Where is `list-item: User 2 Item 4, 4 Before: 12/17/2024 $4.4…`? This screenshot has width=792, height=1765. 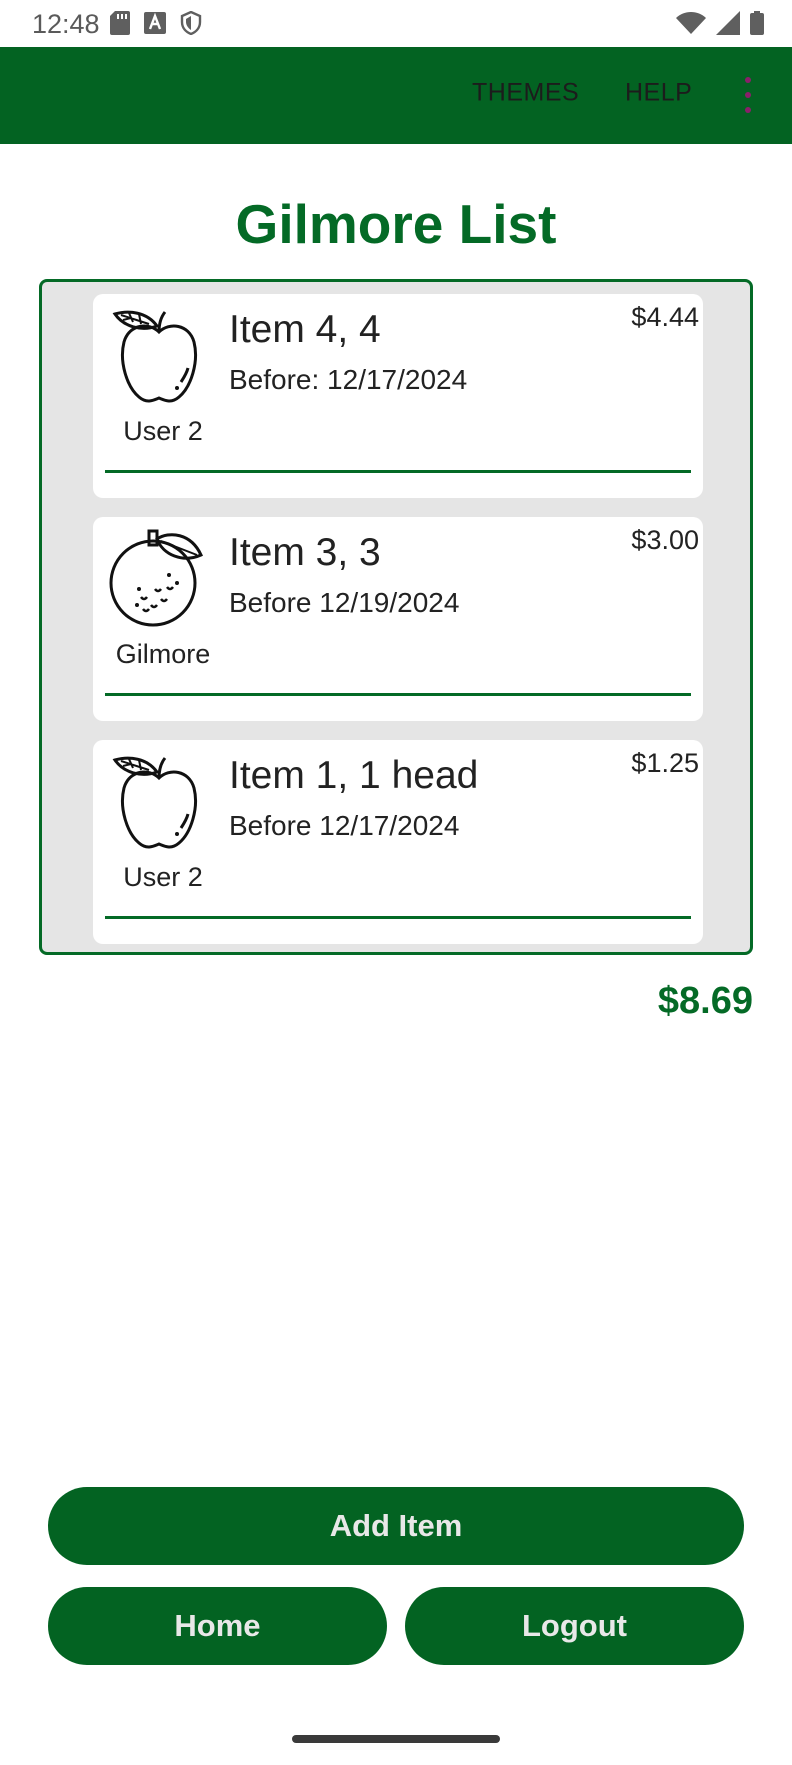
list-item: User 2 Item 4, 4 Before: 12/17/2024 $4.4… is located at coordinates (398, 396).